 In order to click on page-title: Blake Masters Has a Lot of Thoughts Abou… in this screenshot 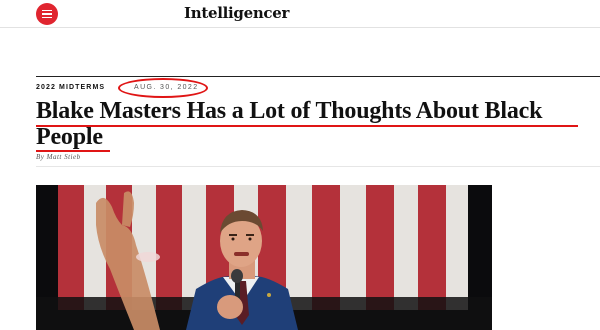, I will do `click(289, 124)`.